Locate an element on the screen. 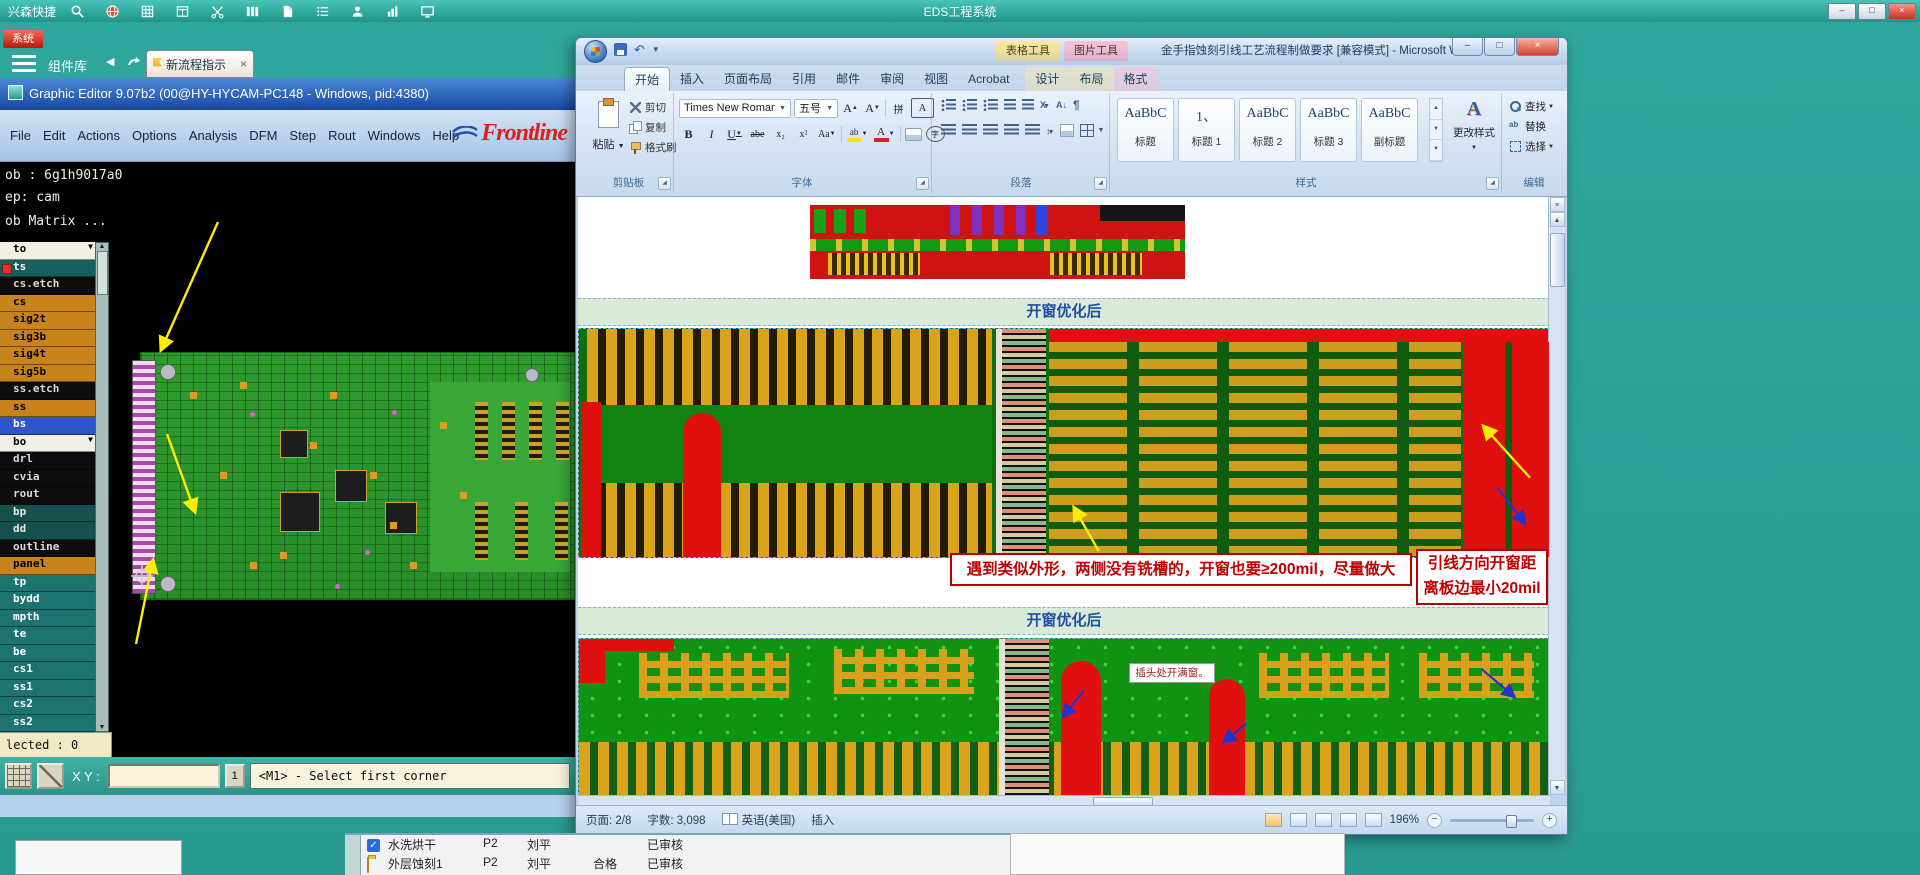  subscript-icon: x₂ is located at coordinates (780, 134).